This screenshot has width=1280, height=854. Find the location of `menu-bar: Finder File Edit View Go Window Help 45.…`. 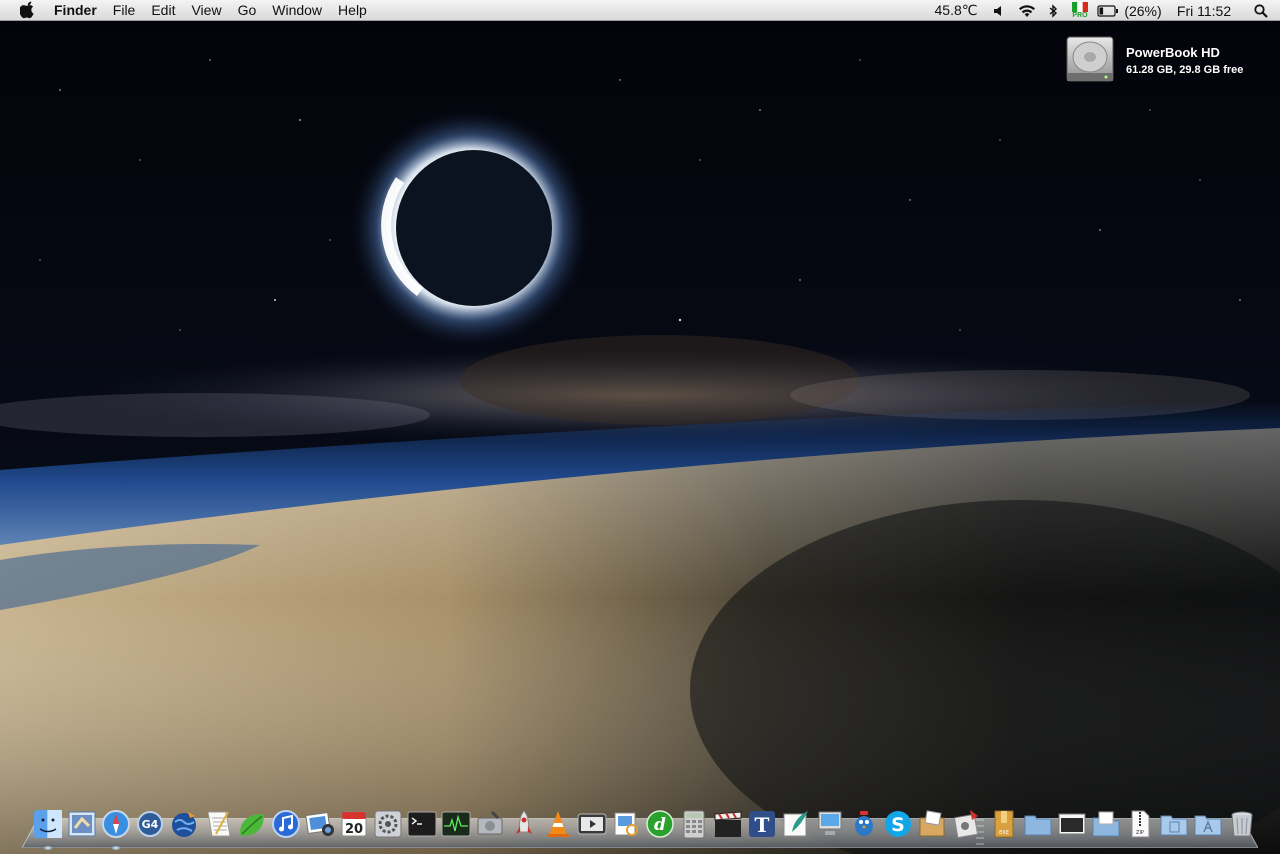

menu-bar: Finder File Edit View Go Window Help 45.… is located at coordinates (640, 10).